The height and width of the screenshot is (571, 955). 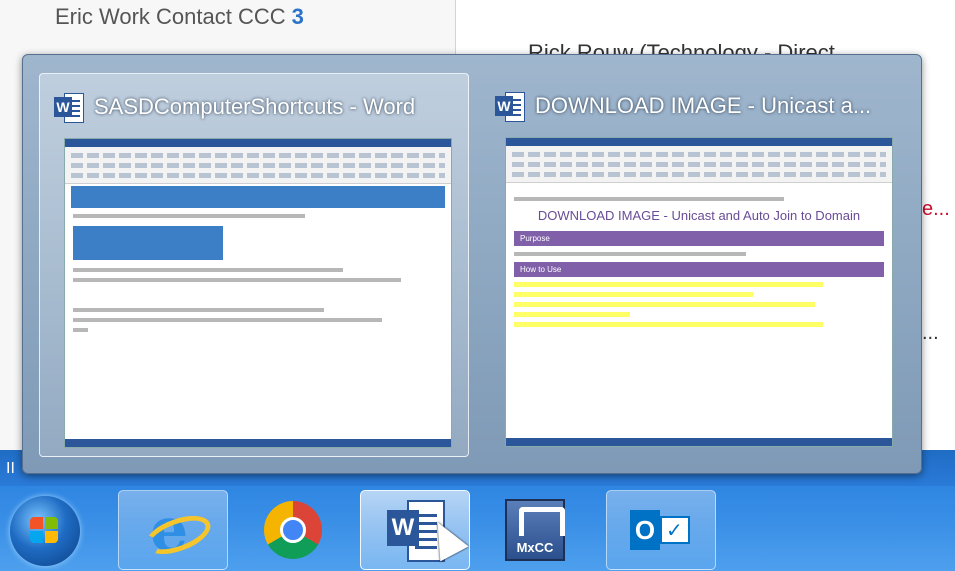 I want to click on taskbar-chrome-button, so click(x=293, y=530).